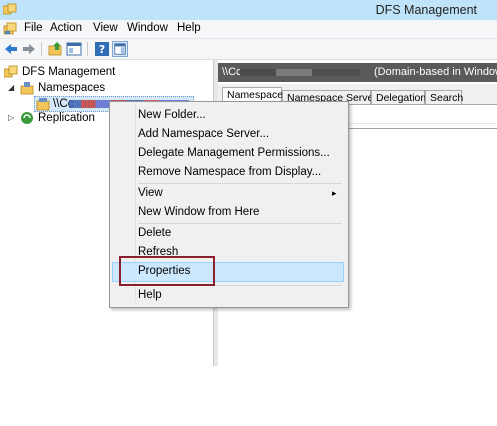 The image size is (497, 426). What do you see at coordinates (248, 29) in the screenshot?
I see `menu-bar: File Action View Window Help` at bounding box center [248, 29].